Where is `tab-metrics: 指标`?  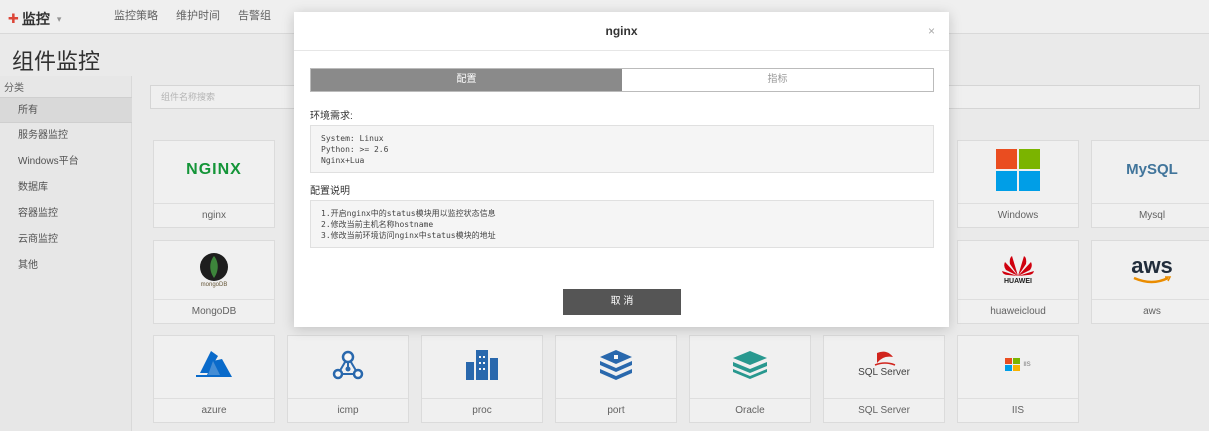
tab-metrics: 指标 is located at coordinates (777, 80).